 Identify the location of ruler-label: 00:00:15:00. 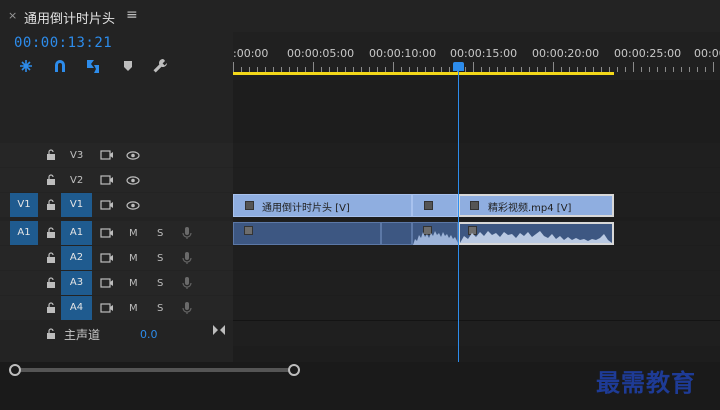
(484, 53).